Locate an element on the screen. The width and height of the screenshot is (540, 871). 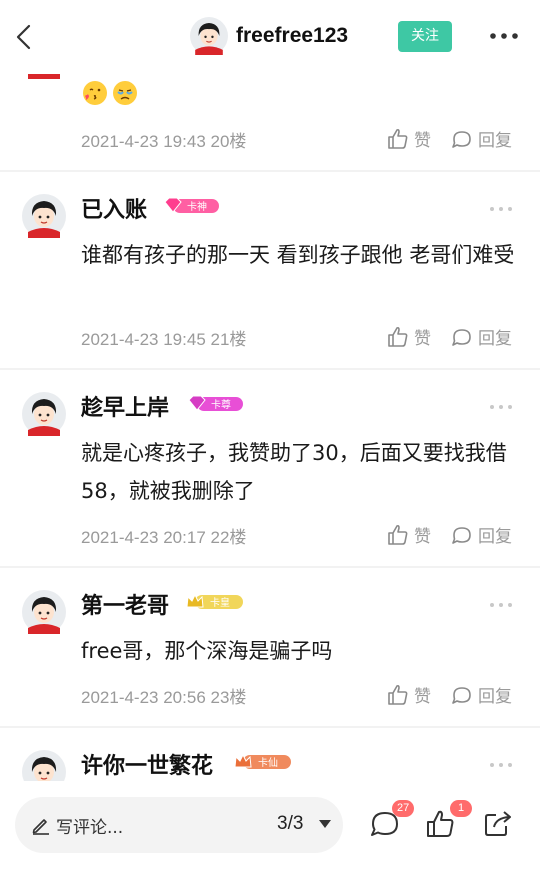
top-bar: freefree123 关注 is located at coordinates (270, 37).